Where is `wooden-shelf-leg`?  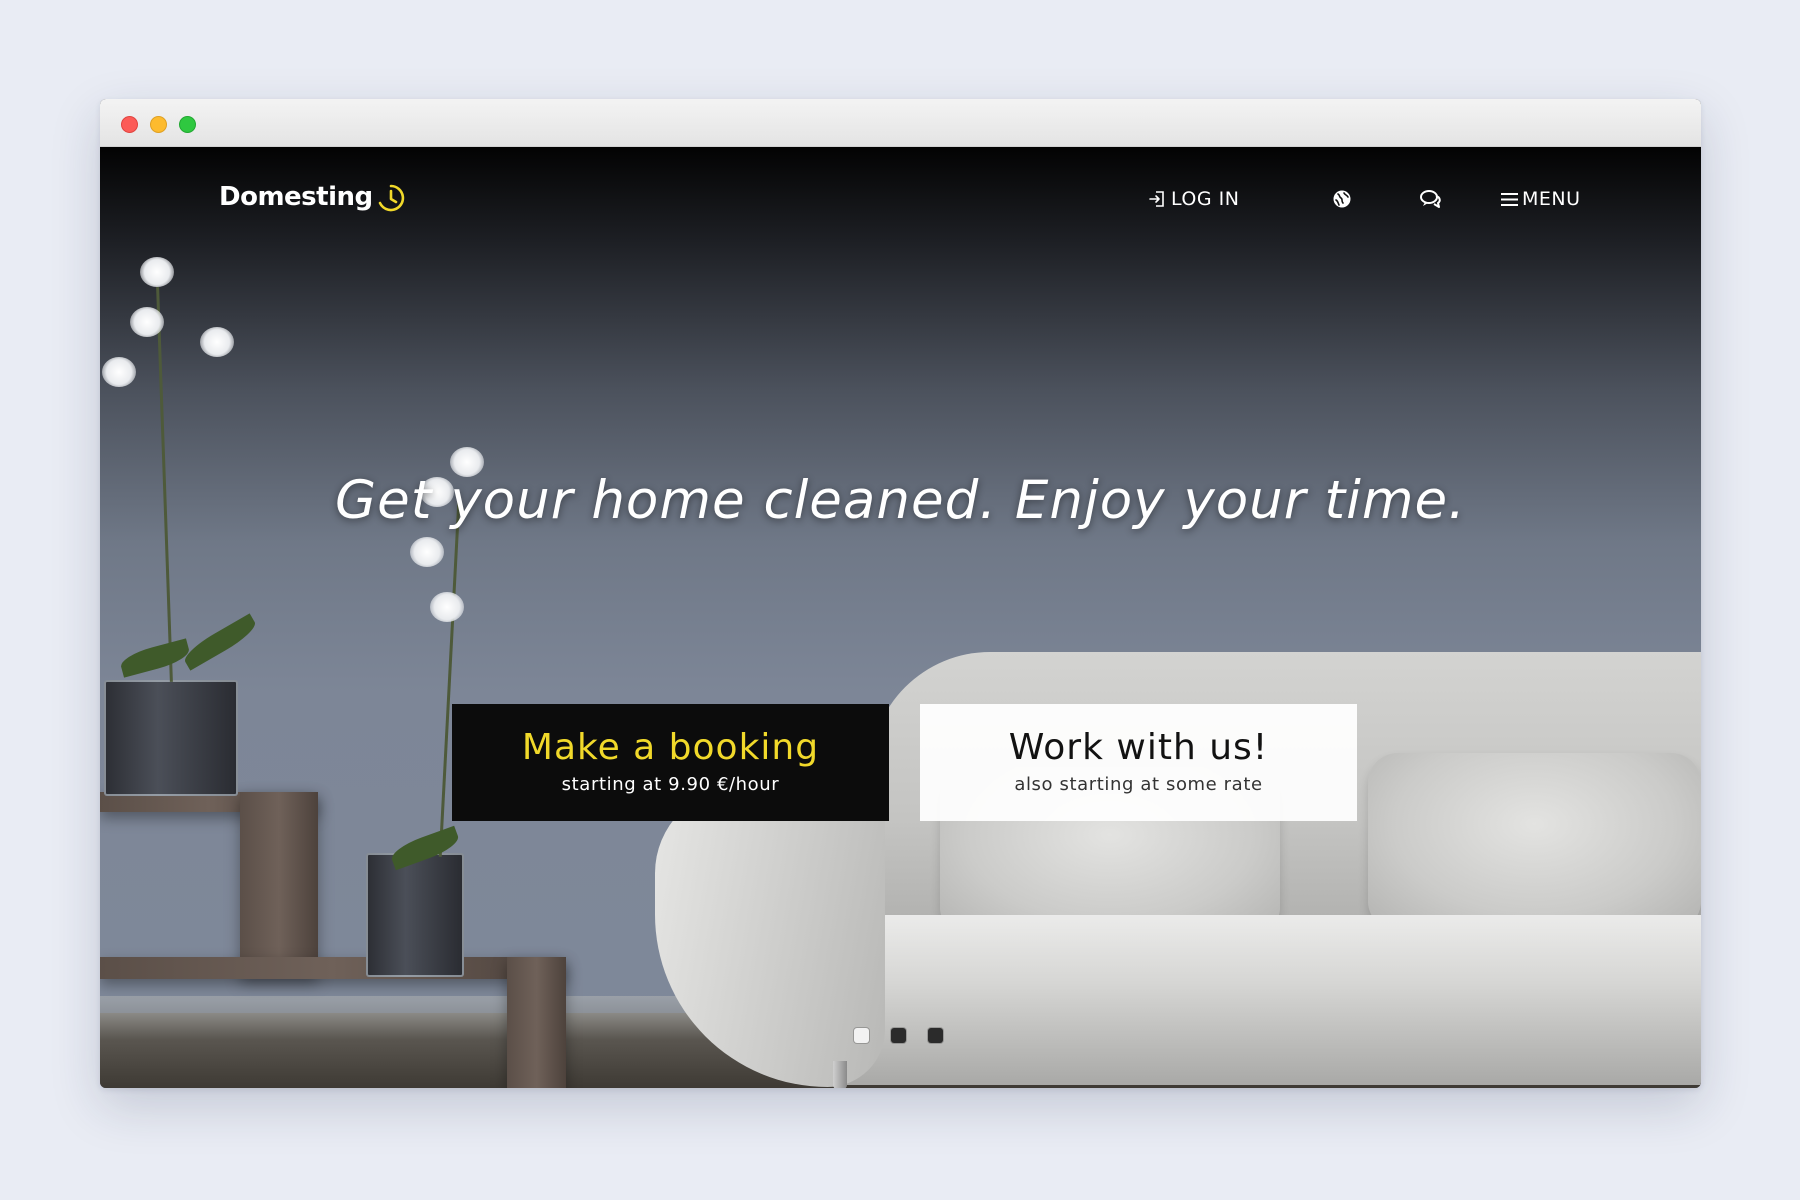
wooden-shelf-leg is located at coordinates (279, 884).